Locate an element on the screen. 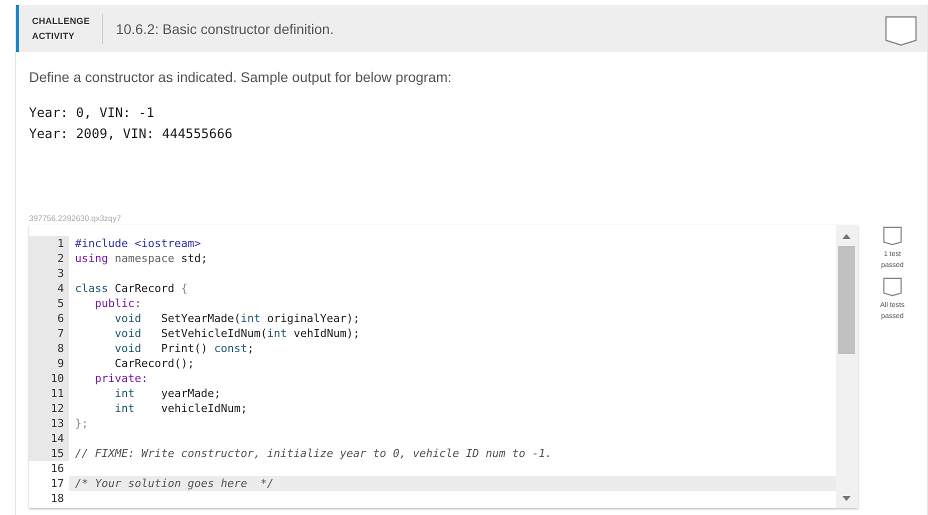 The width and height of the screenshot is (928, 515). activity-label: CHALLENGE ACTIVITY is located at coordinates (61, 28).